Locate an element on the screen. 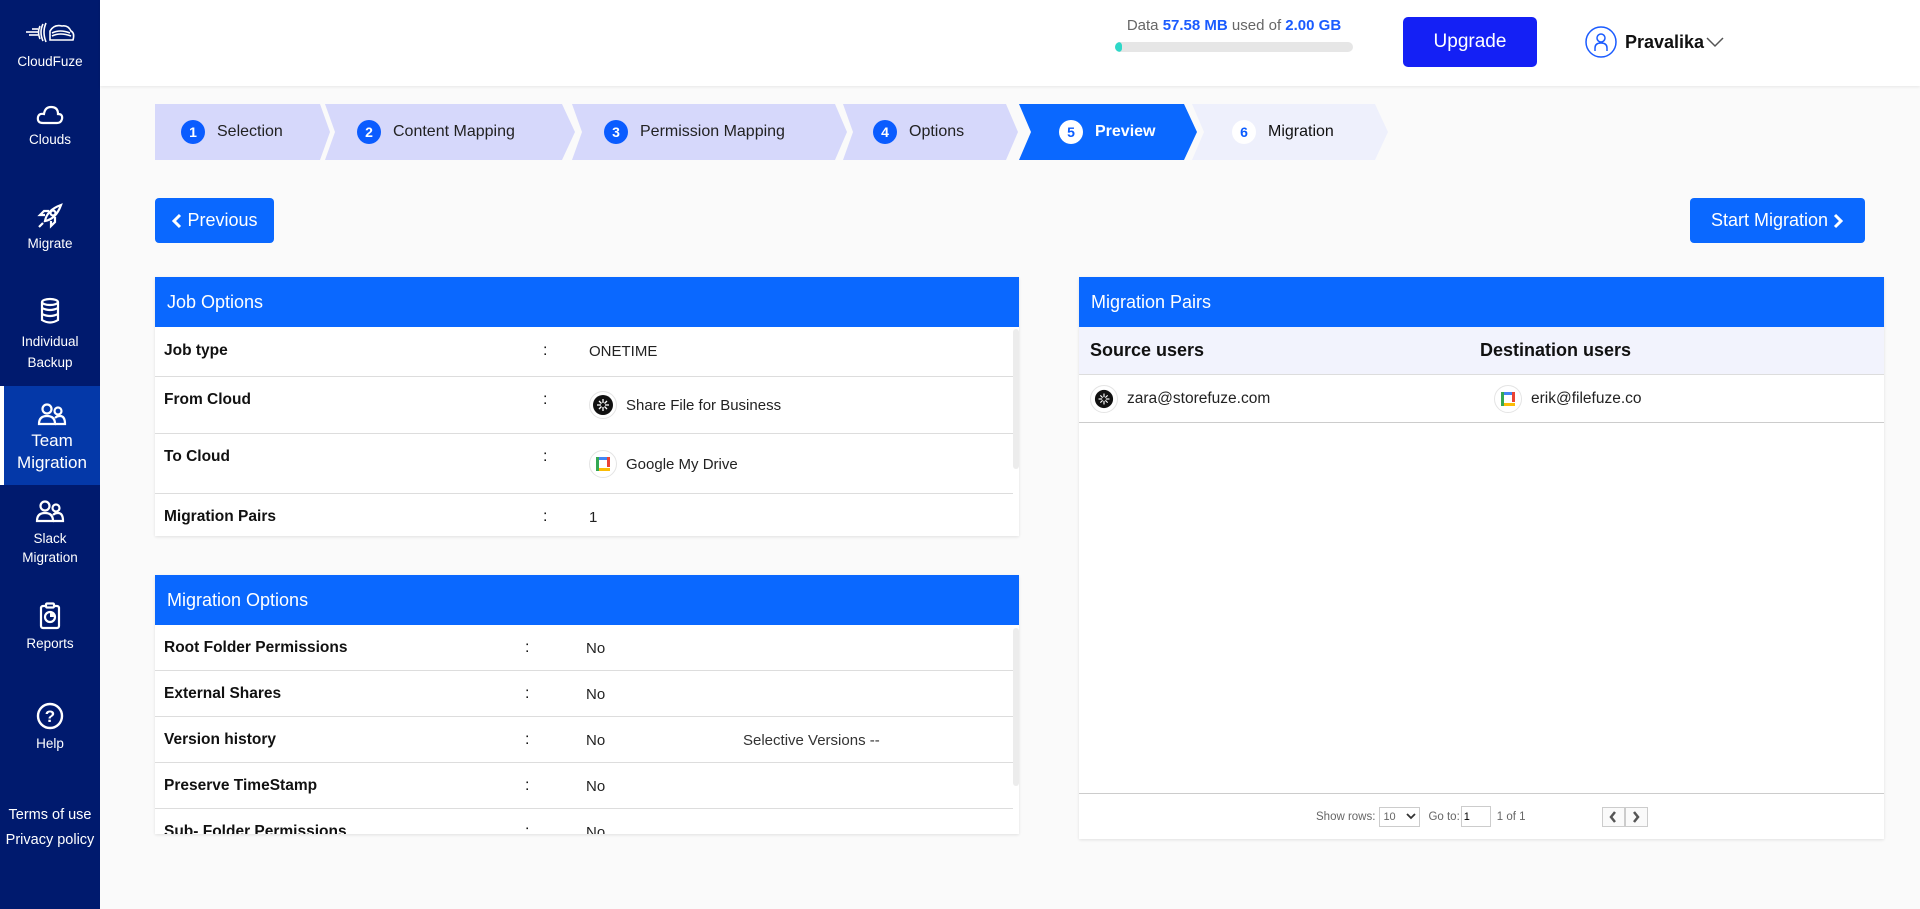 The image size is (1920, 909). job-option-row: Job type : ONETIME is located at coordinates (584, 352).